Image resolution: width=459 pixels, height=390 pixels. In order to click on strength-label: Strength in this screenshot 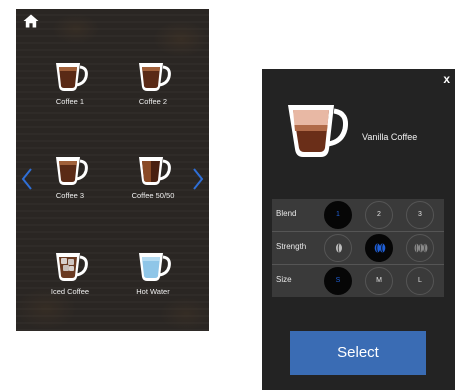, I will do `click(291, 246)`.